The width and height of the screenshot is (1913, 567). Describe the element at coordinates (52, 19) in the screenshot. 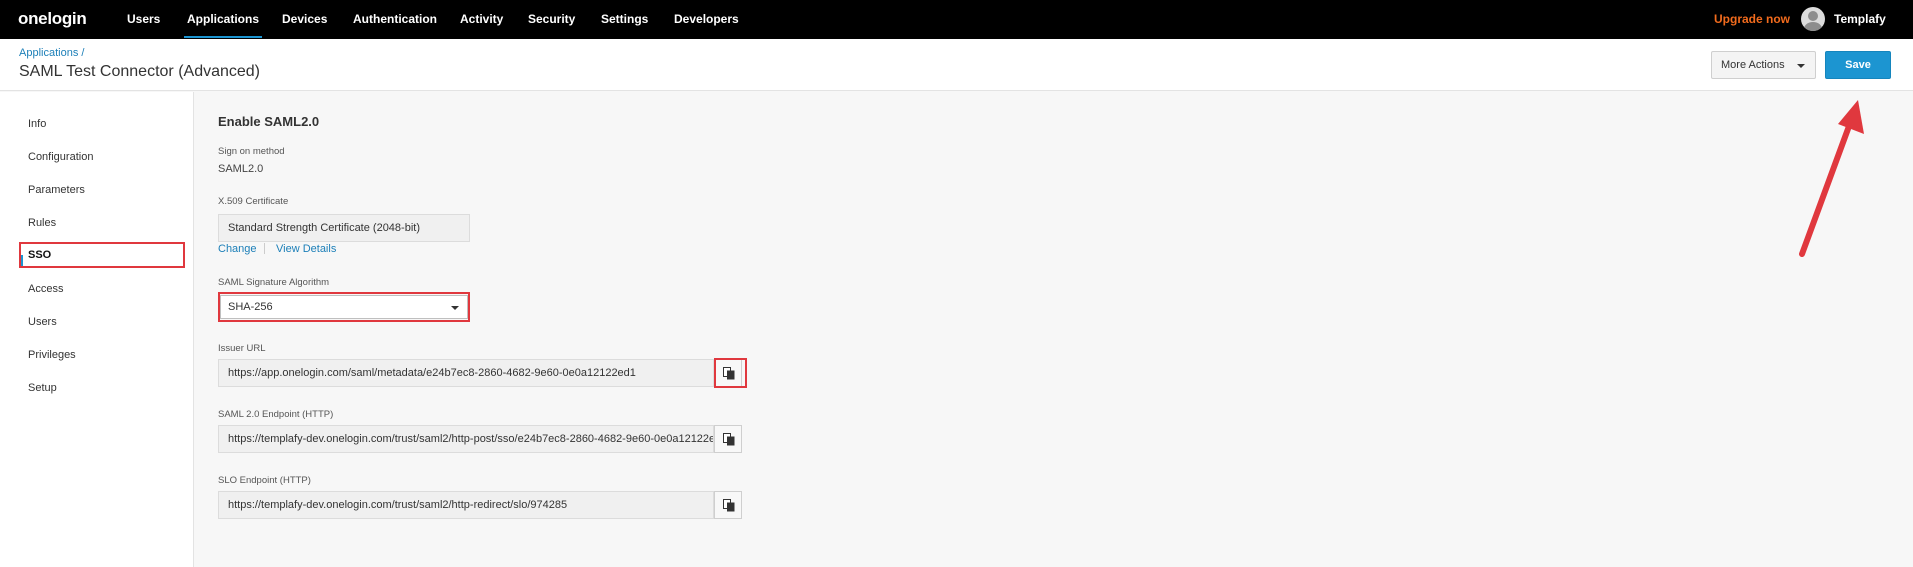

I see `onelogin-logo: onelogin` at that location.